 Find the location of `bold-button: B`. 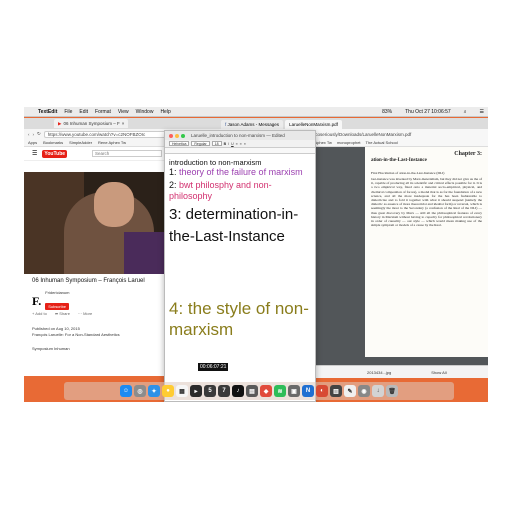

bold-button: B is located at coordinates (225, 144).